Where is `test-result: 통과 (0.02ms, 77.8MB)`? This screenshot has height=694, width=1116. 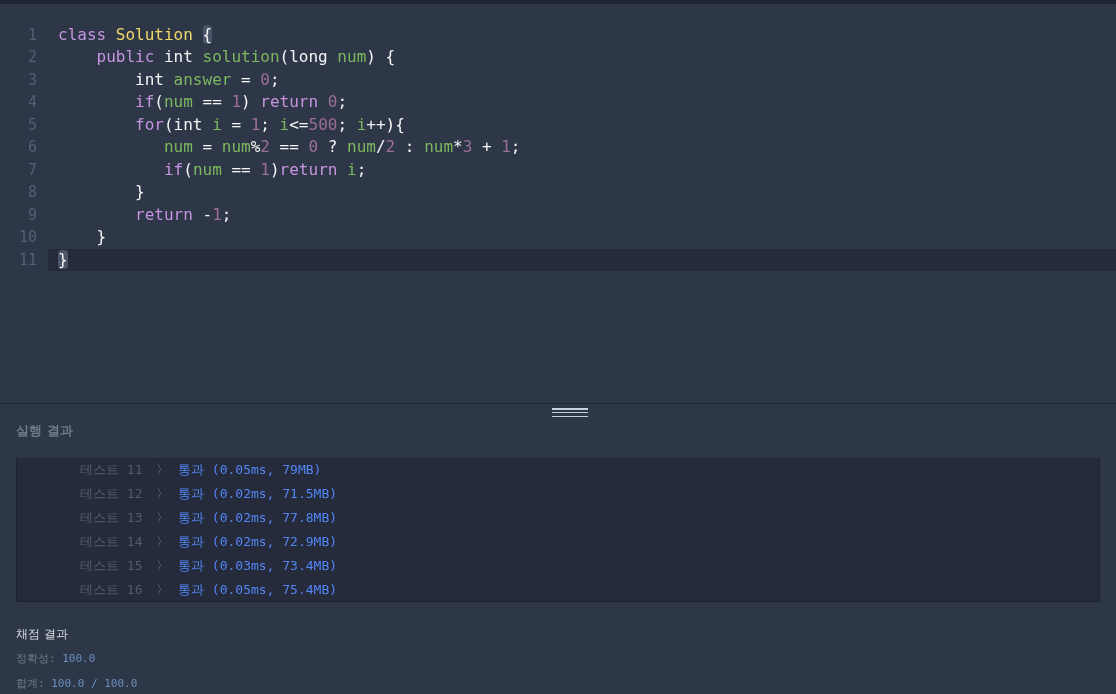
test-result: 통과 (0.02ms, 77.8MB) is located at coordinates (258, 518).